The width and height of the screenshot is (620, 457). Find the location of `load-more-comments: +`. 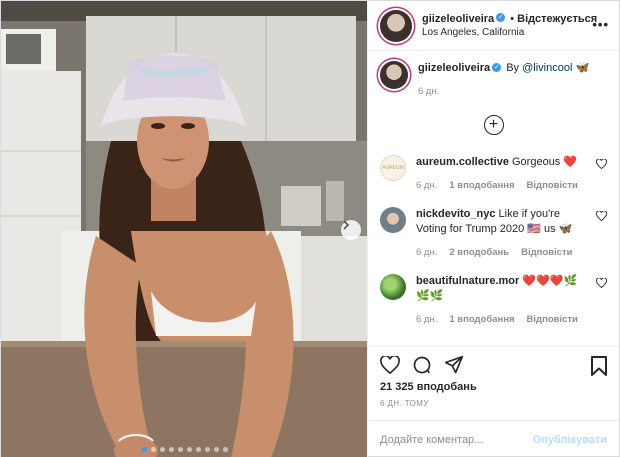

load-more-comments: + is located at coordinates (493, 125).